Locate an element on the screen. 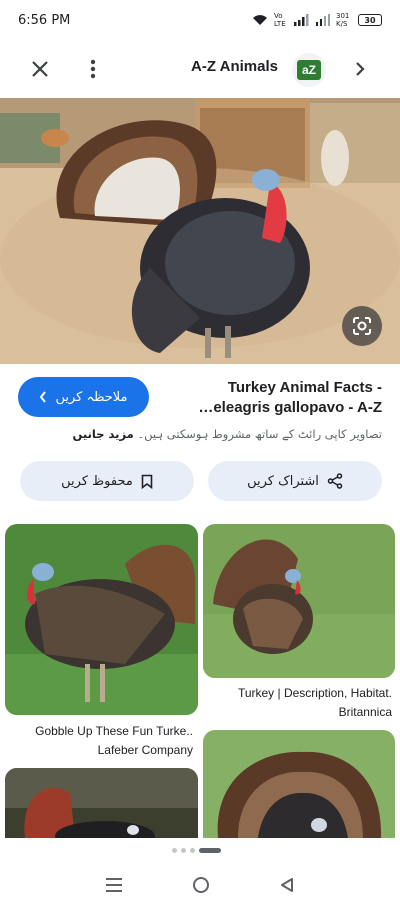  share-button: اشتراک کریں is located at coordinates (295, 481).